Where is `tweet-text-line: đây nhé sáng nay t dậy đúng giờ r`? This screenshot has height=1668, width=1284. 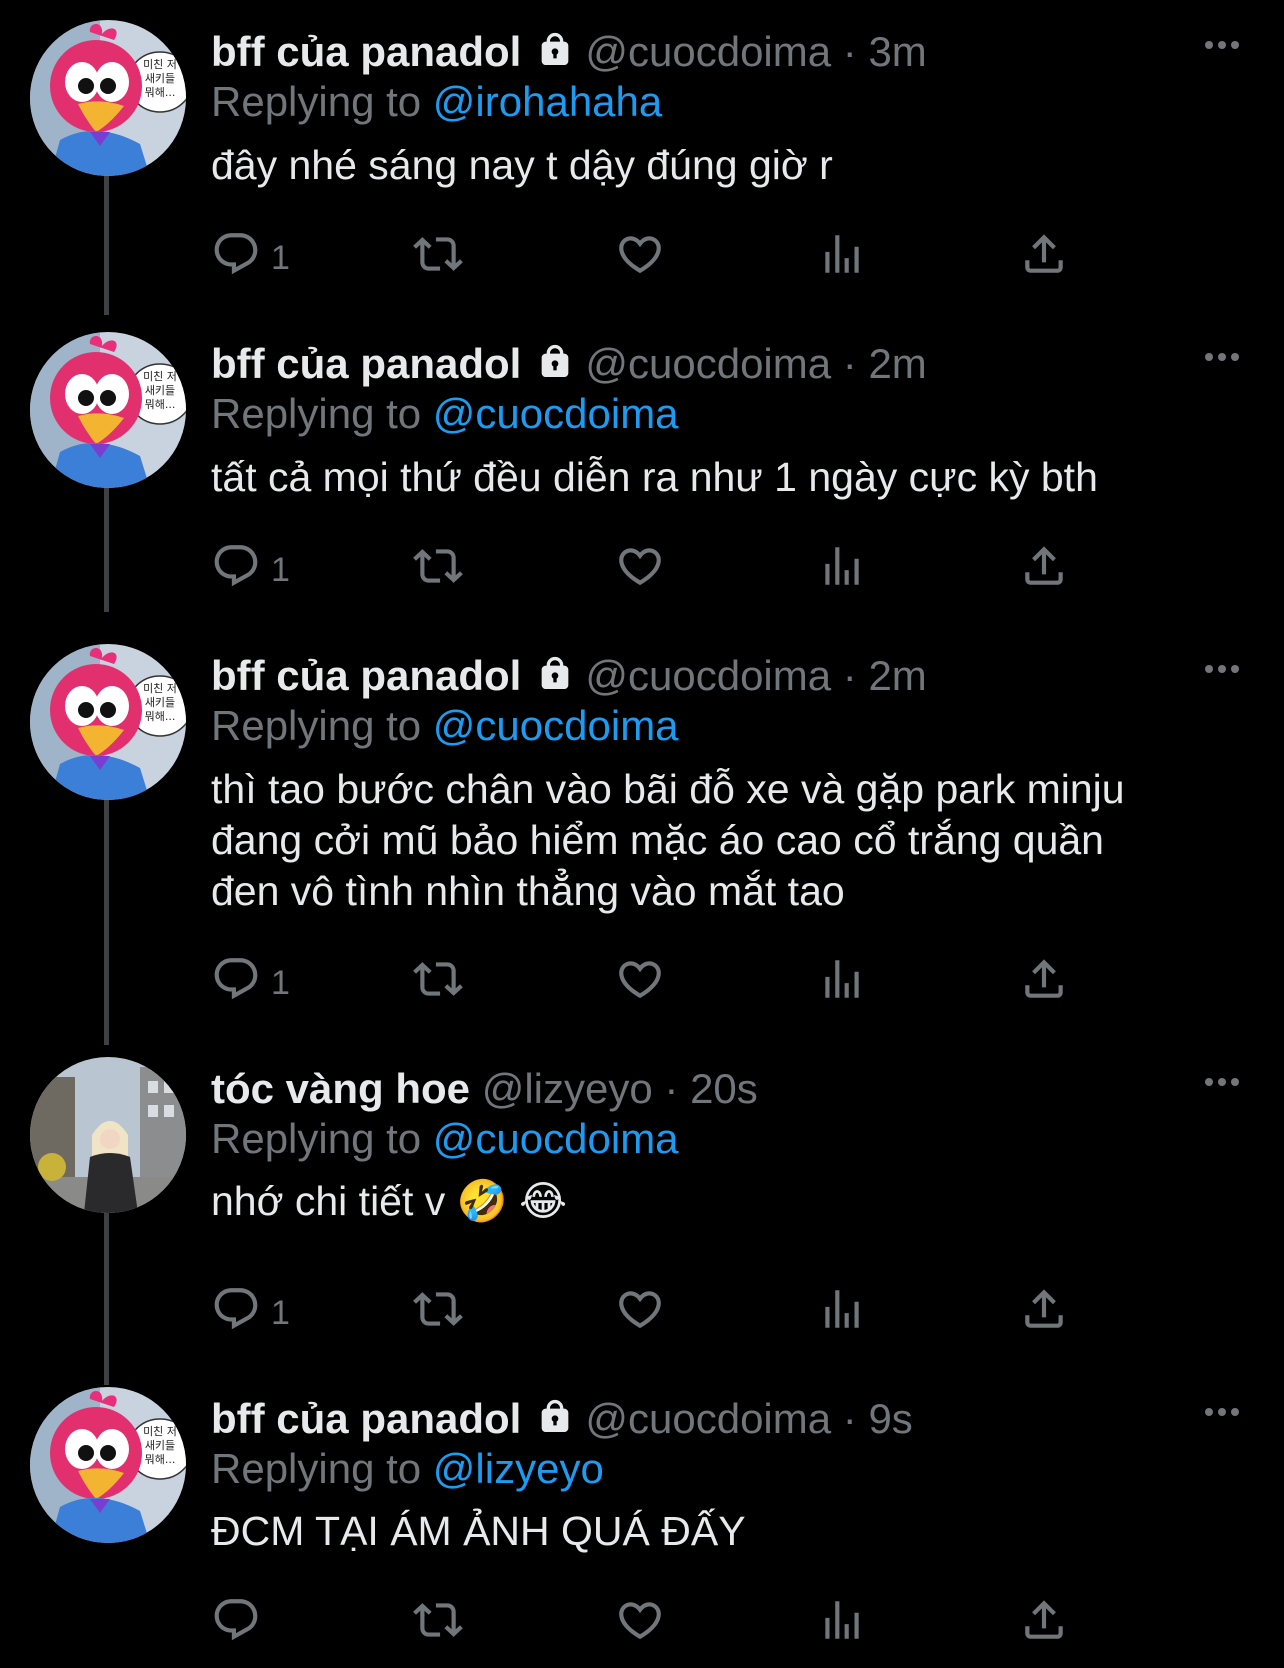
tweet-text-line: đây nhé sáng nay t dậy đúng giờ r is located at coordinates (522, 165).